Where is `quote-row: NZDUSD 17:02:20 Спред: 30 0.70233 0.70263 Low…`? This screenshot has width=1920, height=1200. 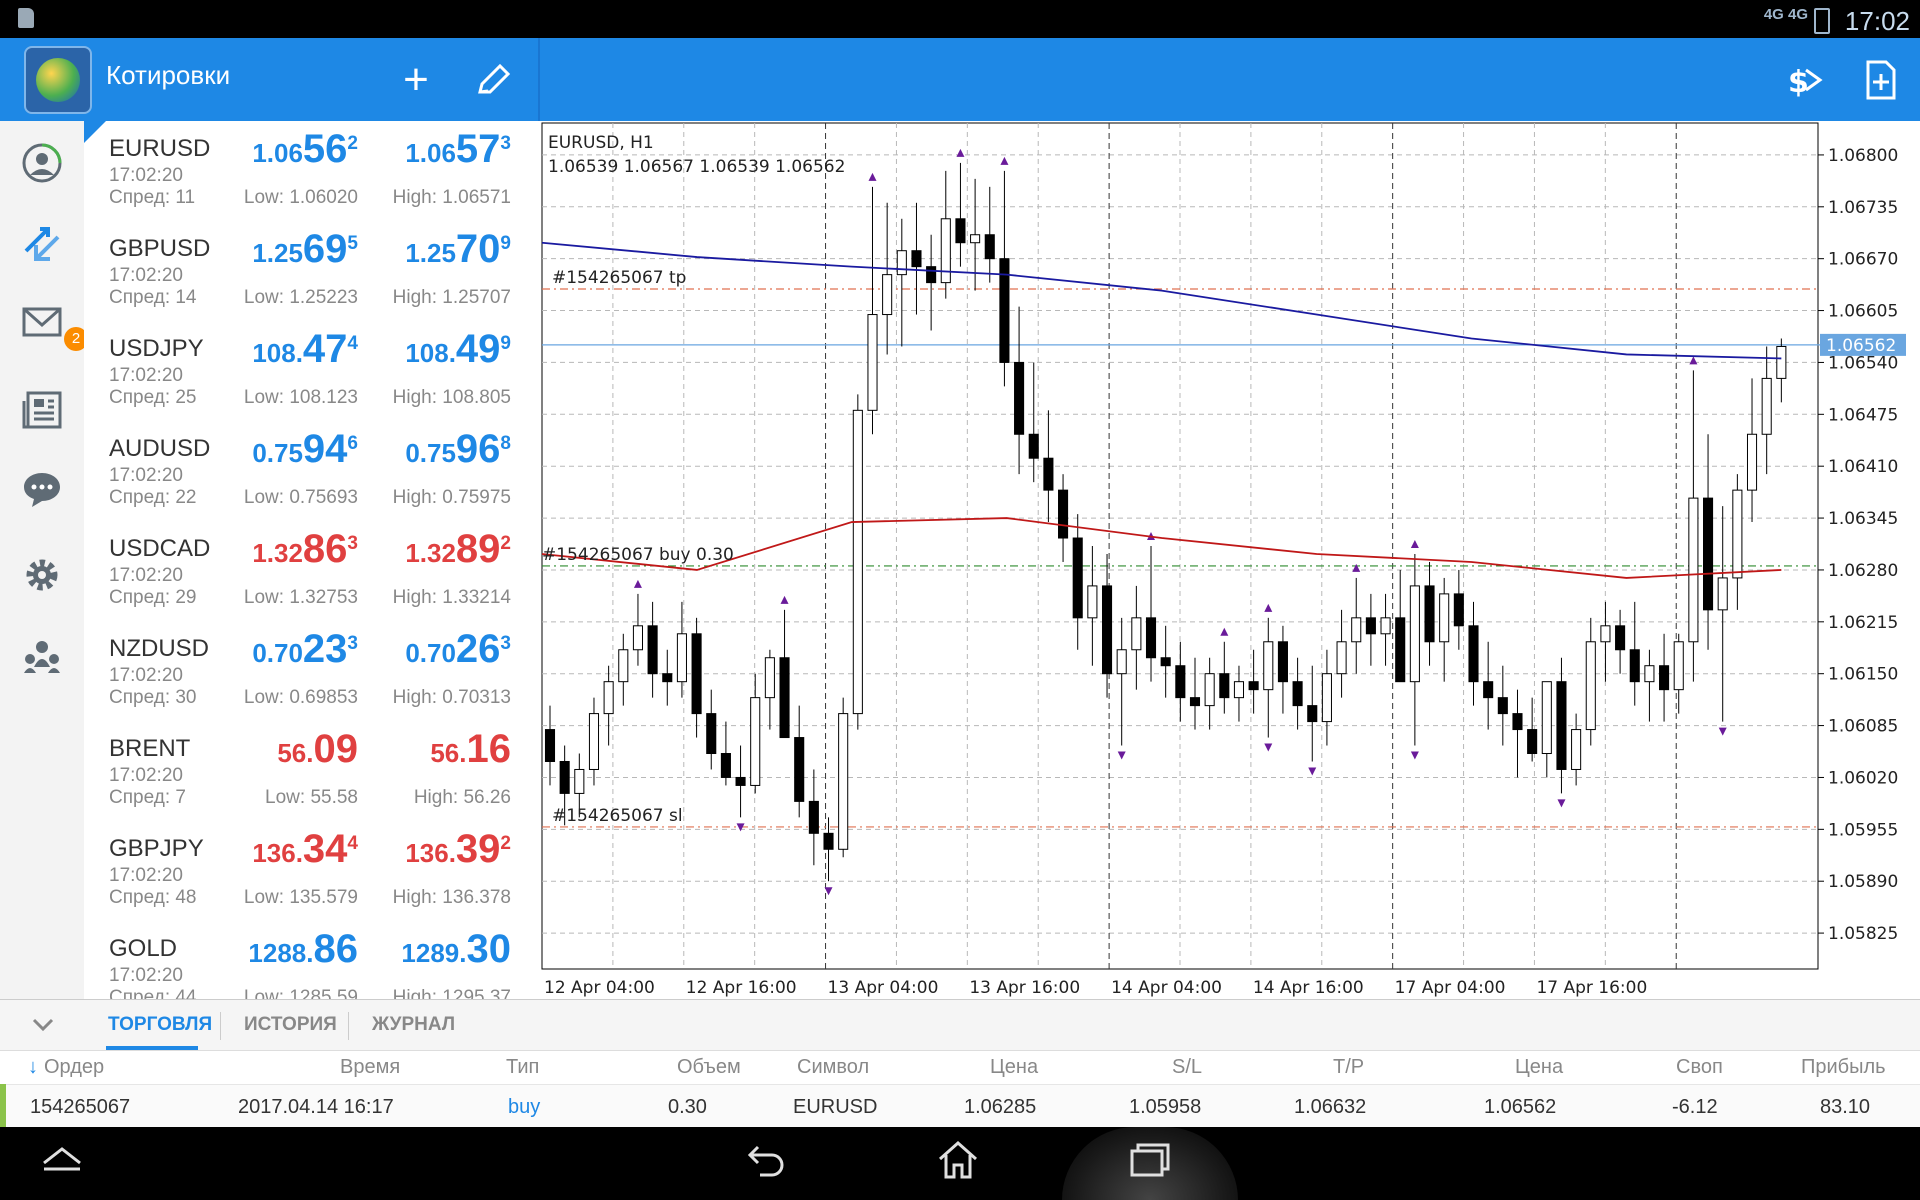 quote-row: NZDUSD 17:02:20 Спред: 30 0.70233 0.70263 Low… is located at coordinates (311, 671).